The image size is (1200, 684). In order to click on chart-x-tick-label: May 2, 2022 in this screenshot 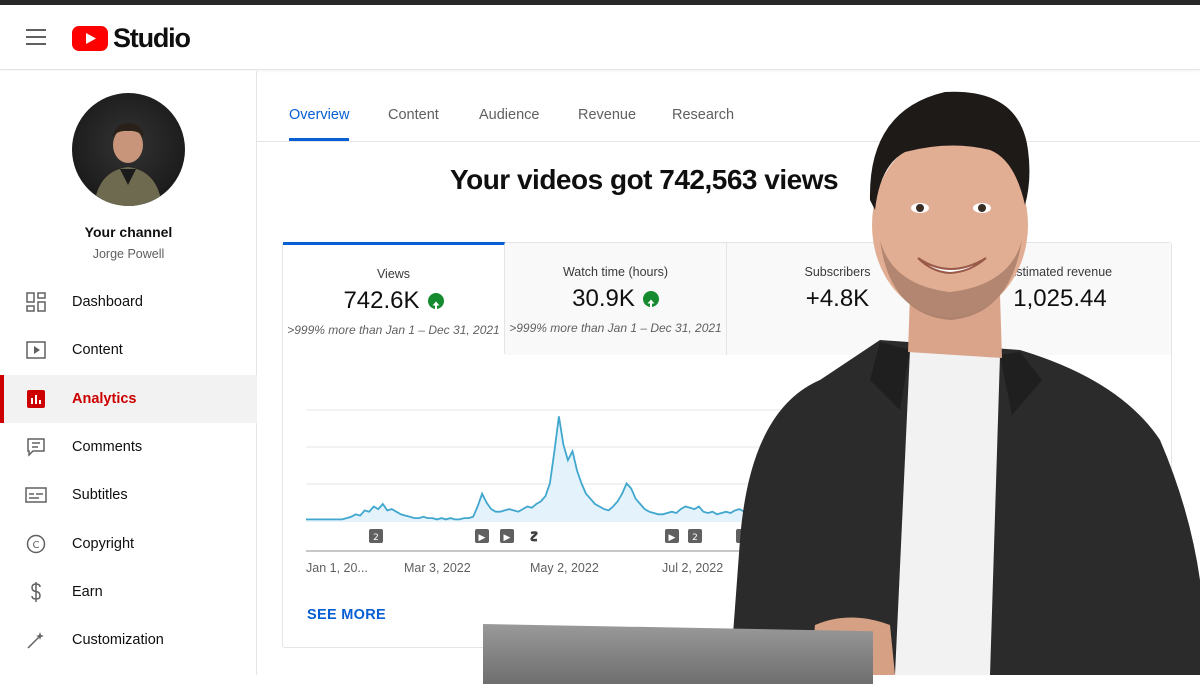, I will do `click(564, 568)`.